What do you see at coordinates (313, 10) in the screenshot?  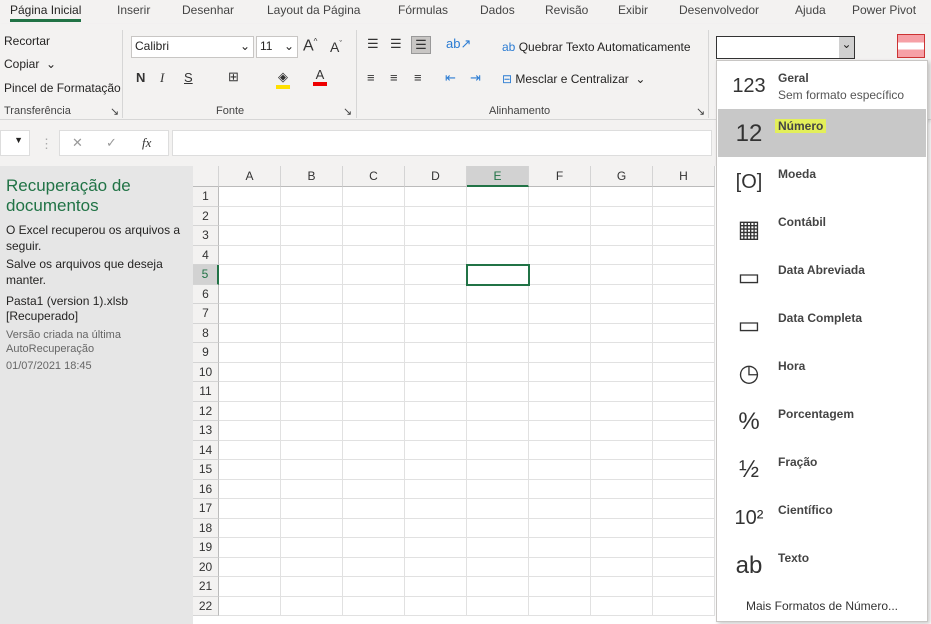 I see `tab-3: Layout da Página` at bounding box center [313, 10].